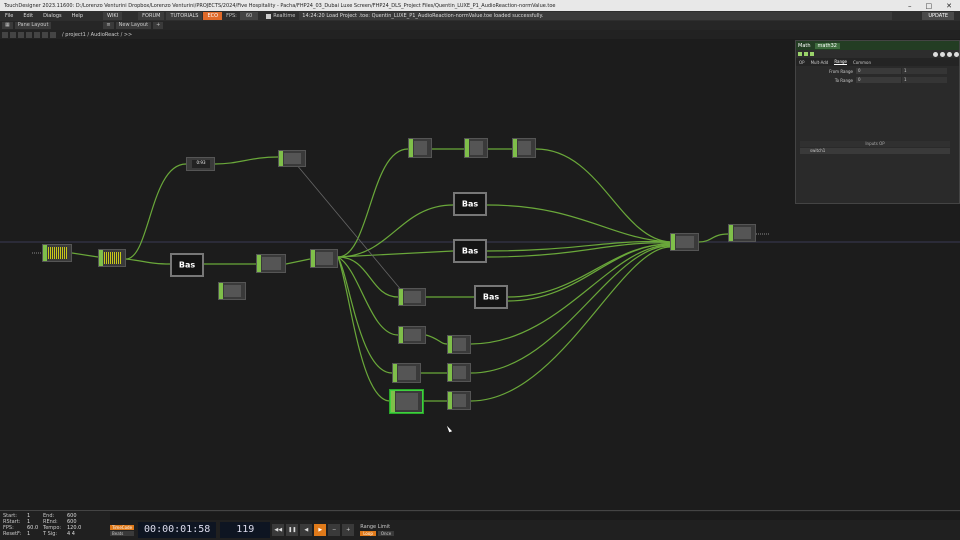  I want to click on analyze-node: 0:93, so click(200, 164).